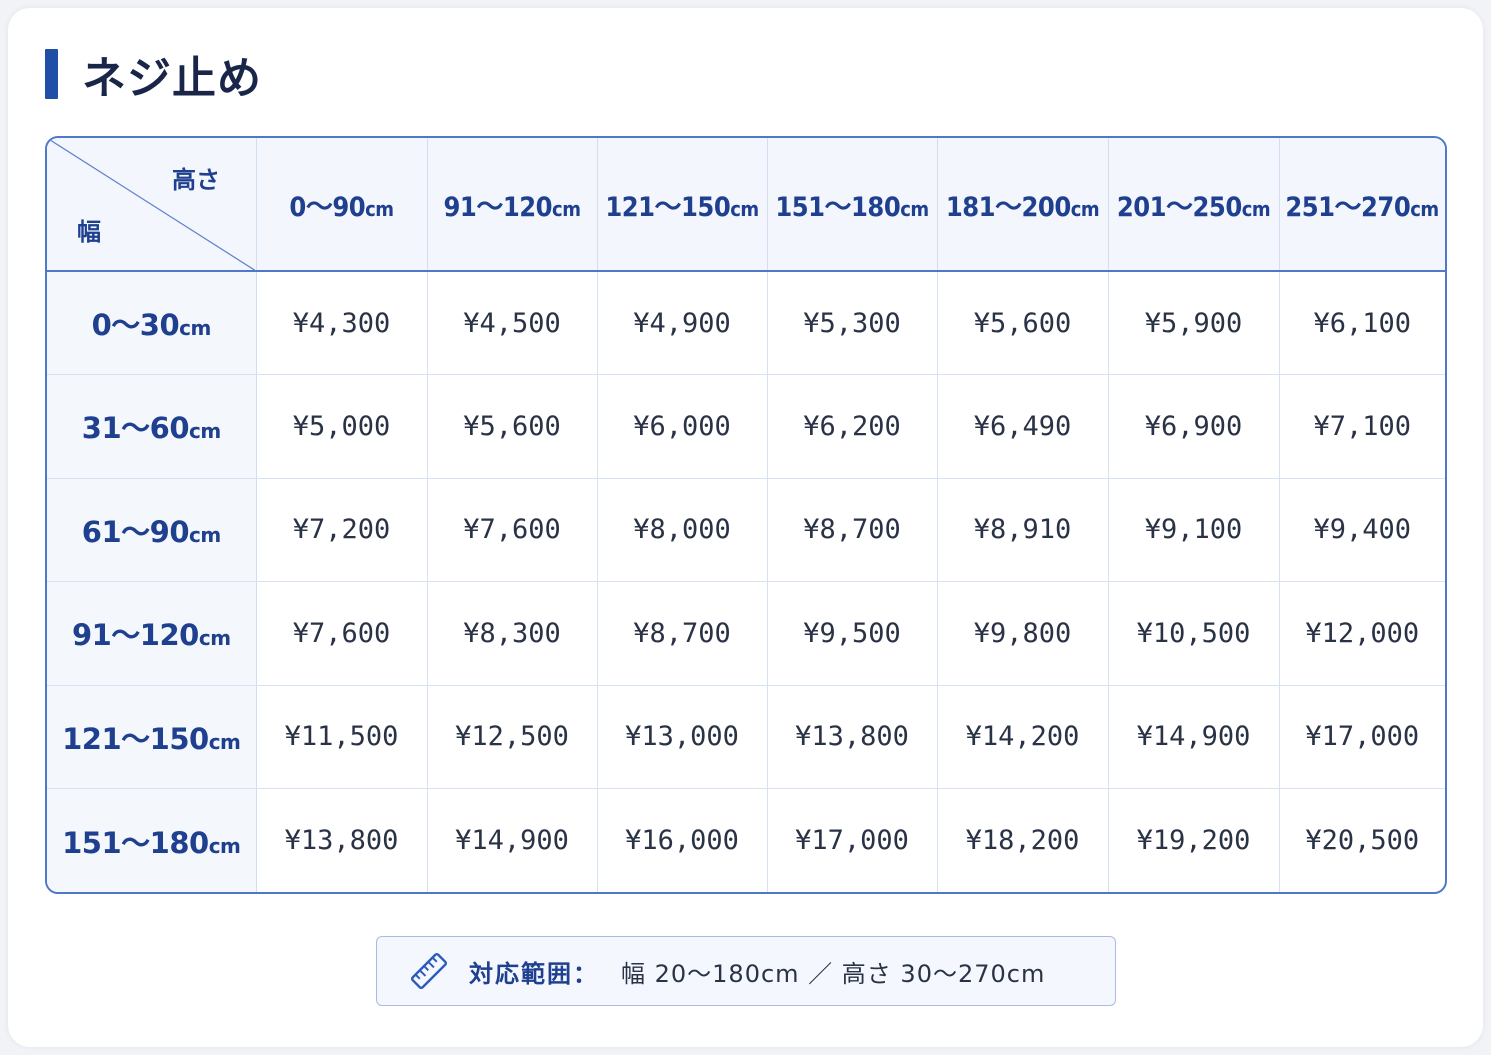 This screenshot has height=1055, width=1491. Describe the element at coordinates (852, 426) in the screenshot. I see `price-cell: ¥6,200` at that location.